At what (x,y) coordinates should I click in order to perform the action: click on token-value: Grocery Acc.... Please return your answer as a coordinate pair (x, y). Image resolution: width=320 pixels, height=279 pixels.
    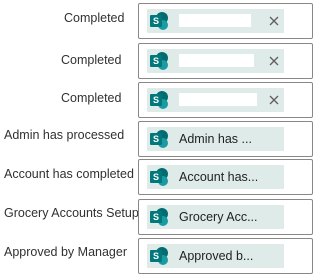
    Looking at the image, I should click on (218, 217).